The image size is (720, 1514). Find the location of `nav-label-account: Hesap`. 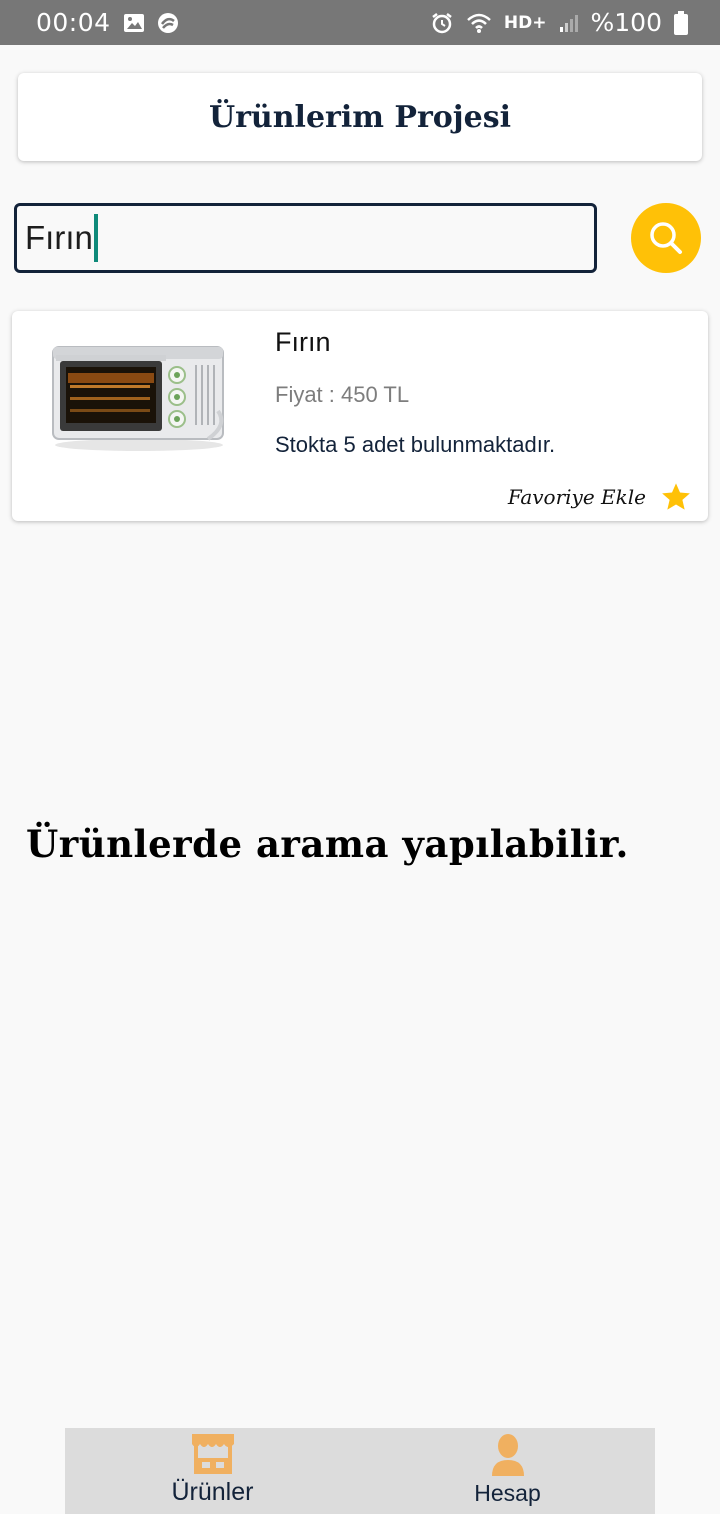

nav-label-account: Hesap is located at coordinates (507, 1493).